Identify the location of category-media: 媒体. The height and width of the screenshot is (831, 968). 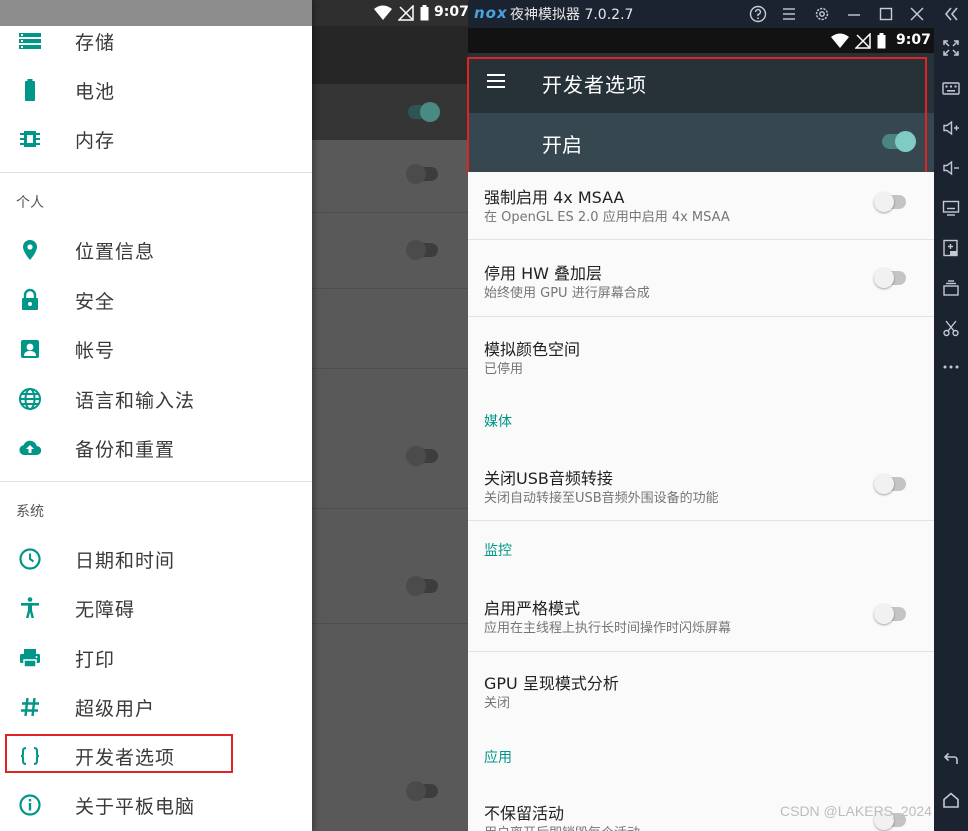
(498, 422).